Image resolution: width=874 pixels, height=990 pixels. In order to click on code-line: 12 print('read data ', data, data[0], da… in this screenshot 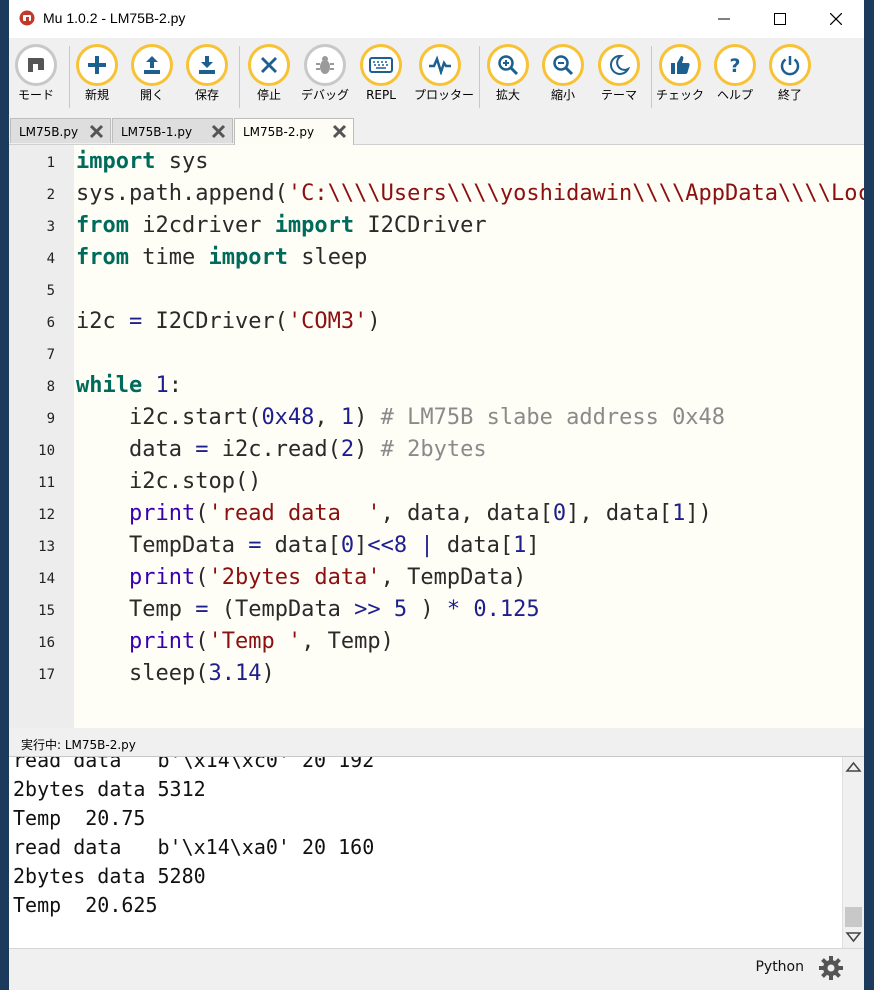, I will do `click(436, 514)`.